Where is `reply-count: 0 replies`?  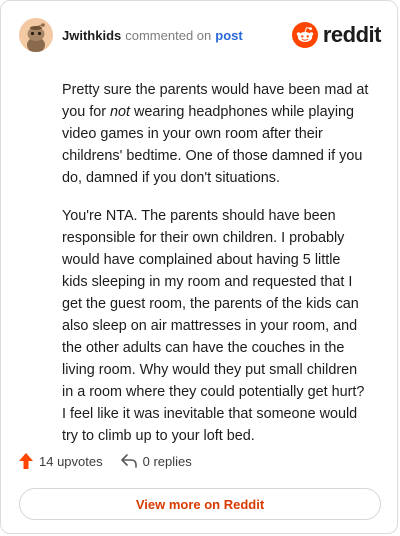
reply-count: 0 replies is located at coordinates (167, 461).